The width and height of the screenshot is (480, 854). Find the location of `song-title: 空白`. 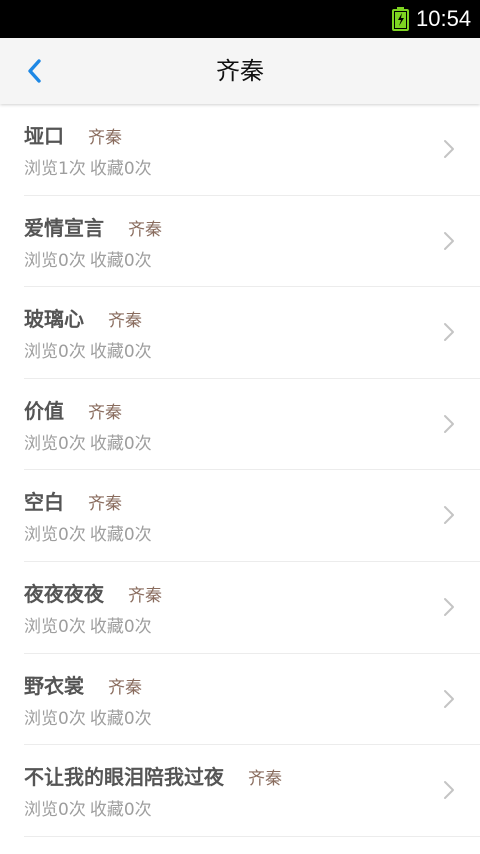

song-title: 空白 is located at coordinates (44, 502).